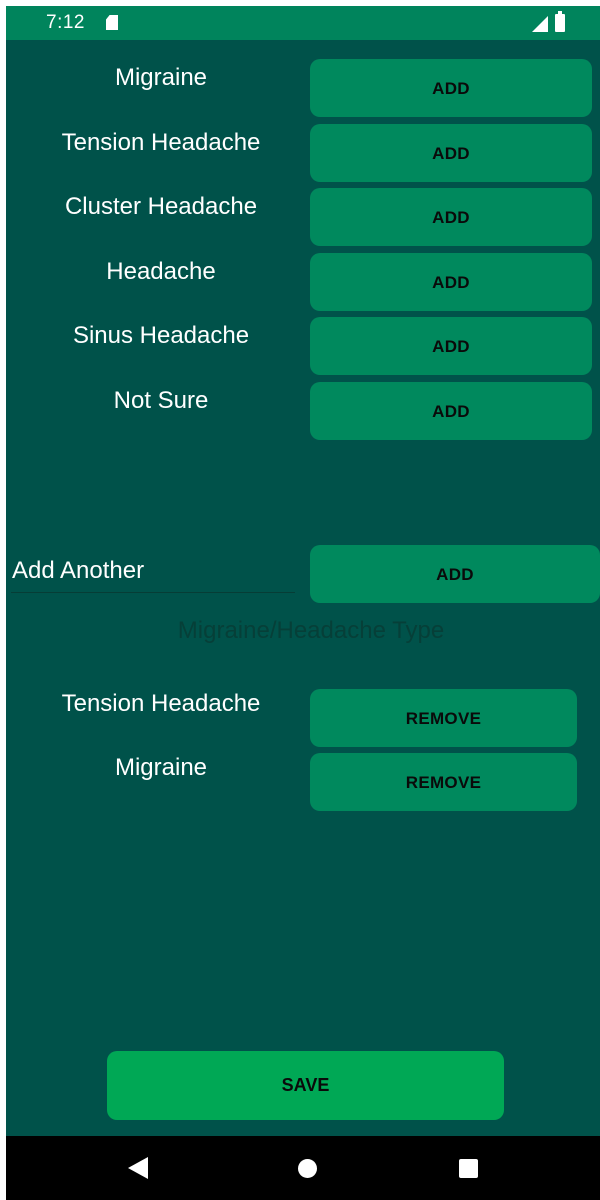 The image size is (600, 1200). Describe the element at coordinates (303, 151) in the screenshot. I see `option-row-tension-headache: Tension Headache ADD` at that location.